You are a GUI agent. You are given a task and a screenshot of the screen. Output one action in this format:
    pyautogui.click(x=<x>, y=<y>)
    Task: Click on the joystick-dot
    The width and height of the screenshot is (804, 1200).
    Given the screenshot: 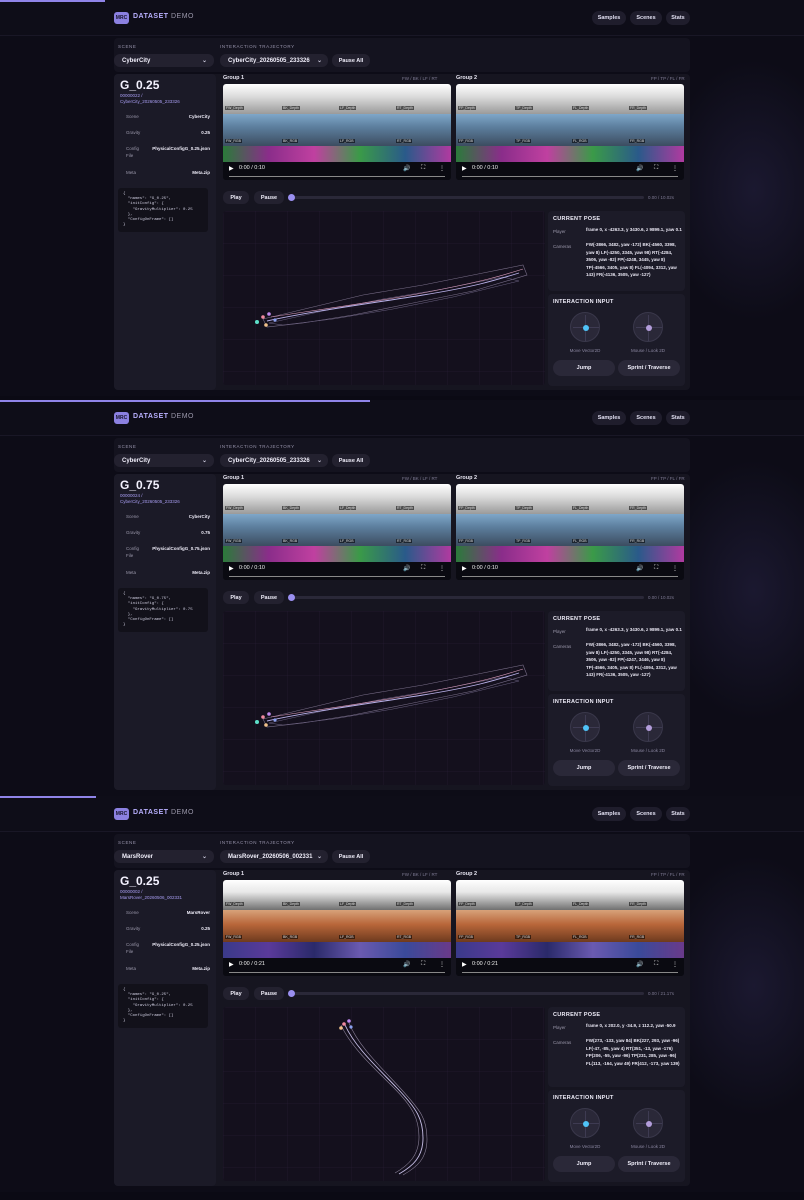 What is the action you would take?
    pyautogui.click(x=586, y=328)
    